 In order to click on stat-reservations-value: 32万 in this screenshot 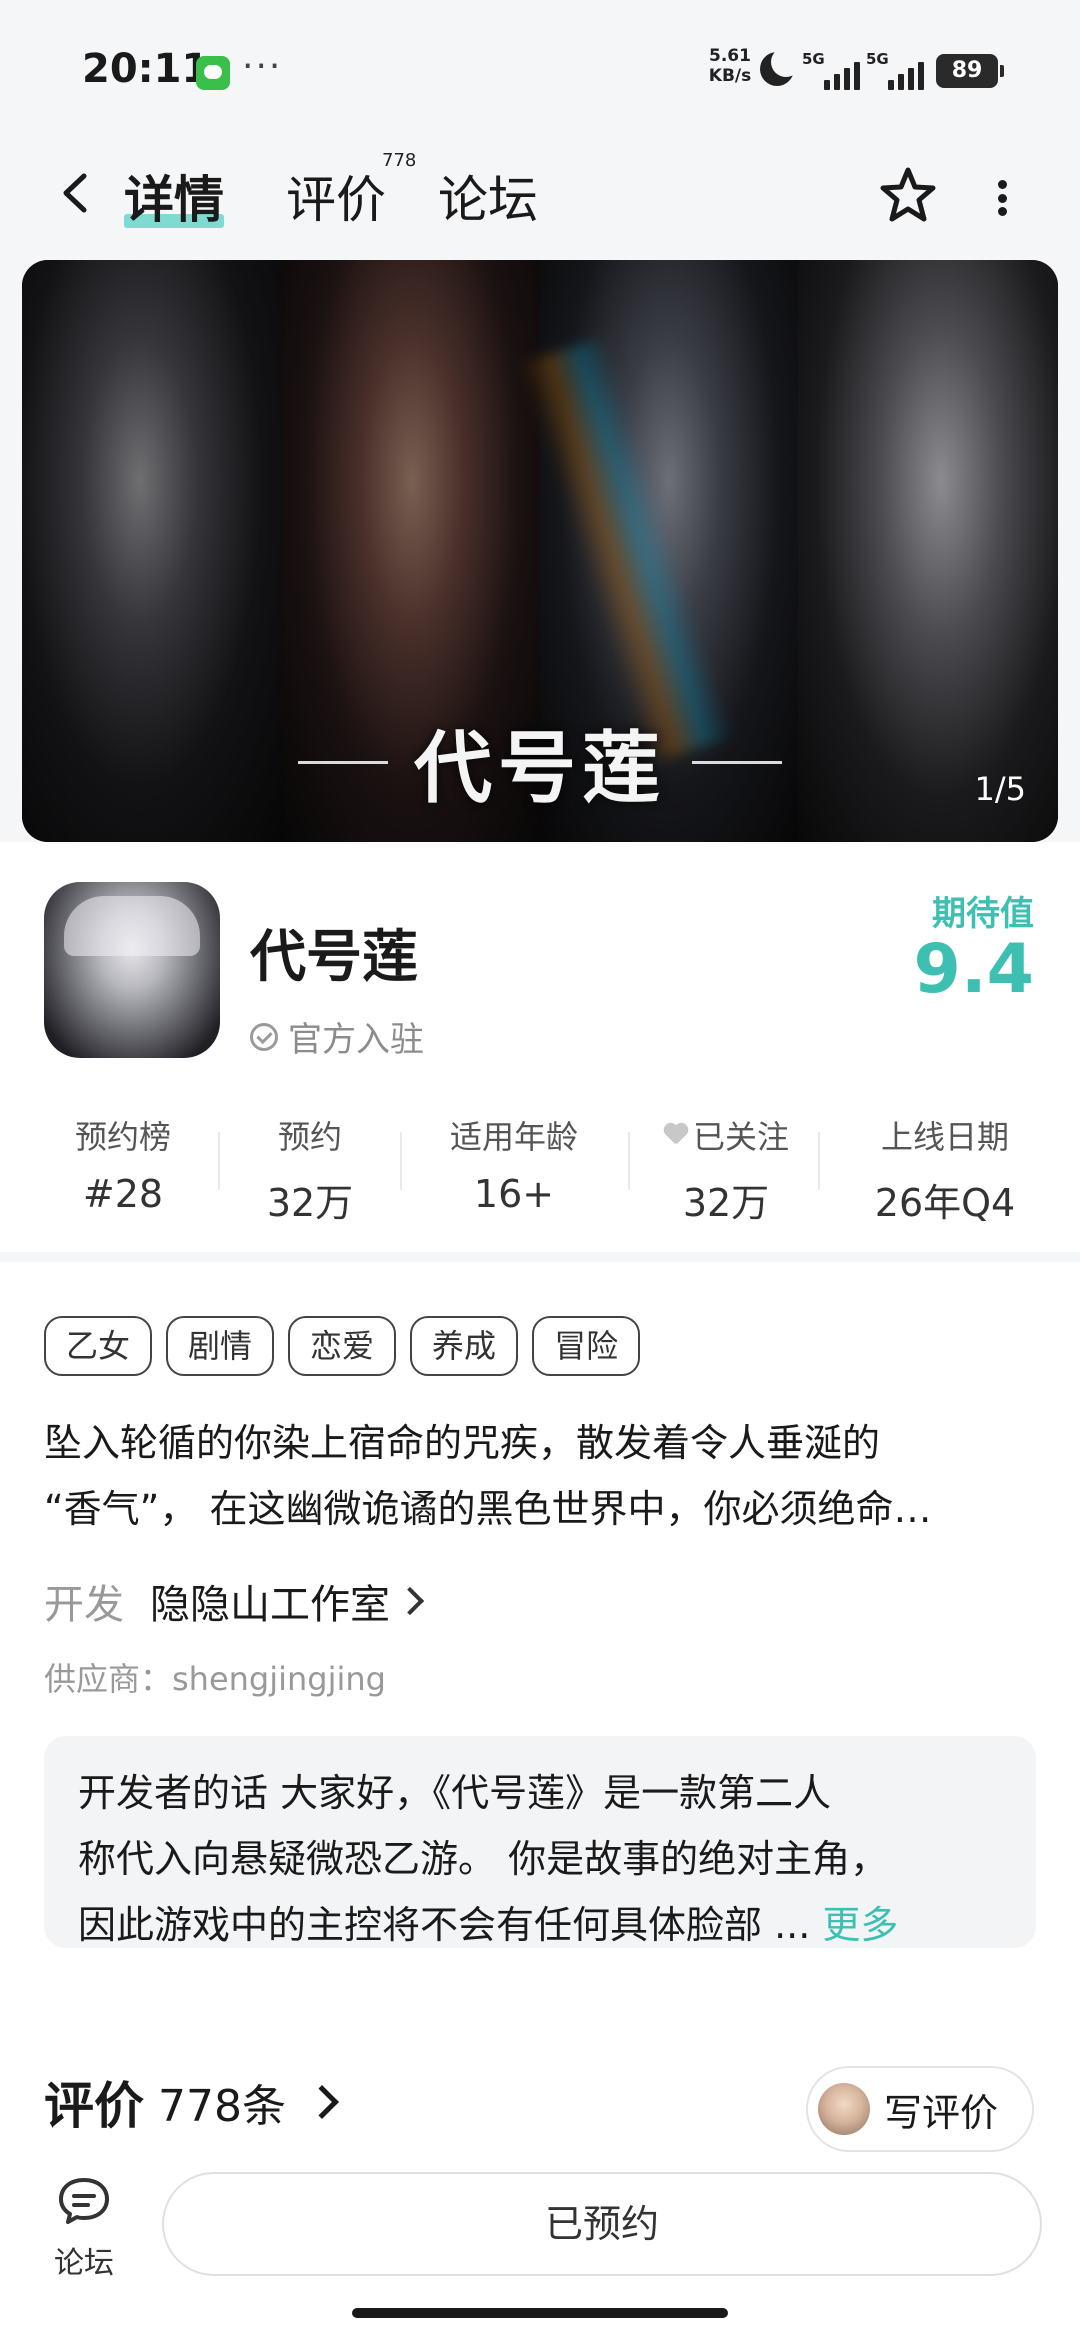, I will do `click(310, 1203)`.